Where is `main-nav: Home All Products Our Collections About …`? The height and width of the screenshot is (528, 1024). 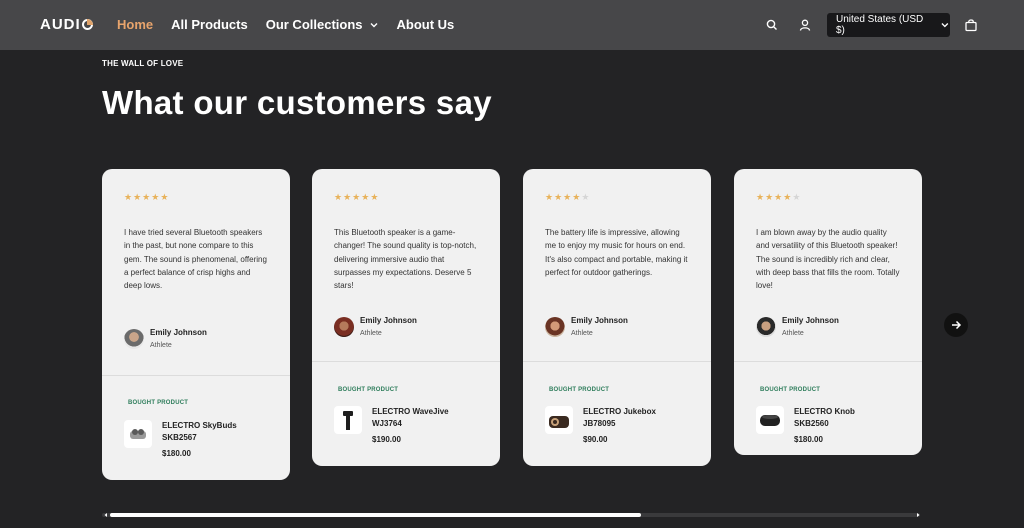 main-nav: Home All Products Our Collections About … is located at coordinates (285, 24).